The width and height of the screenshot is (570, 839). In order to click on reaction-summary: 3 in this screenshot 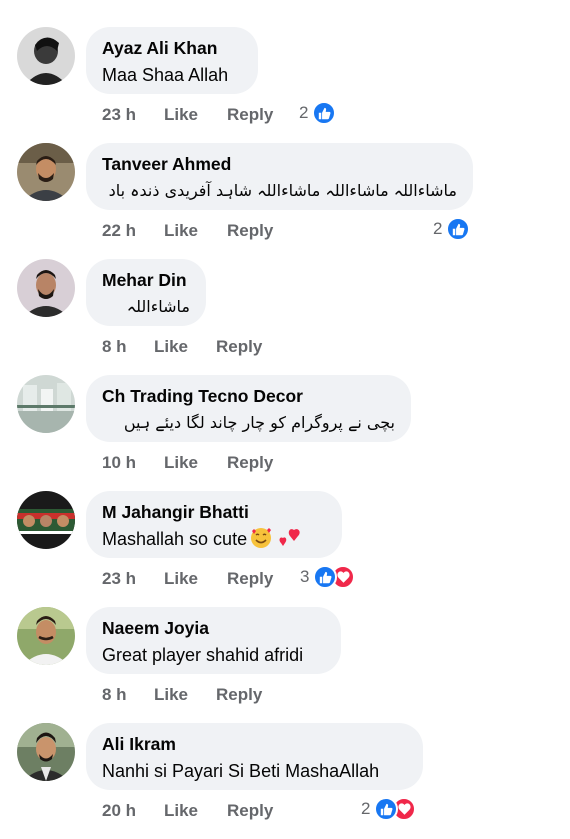, I will do `click(328, 577)`.